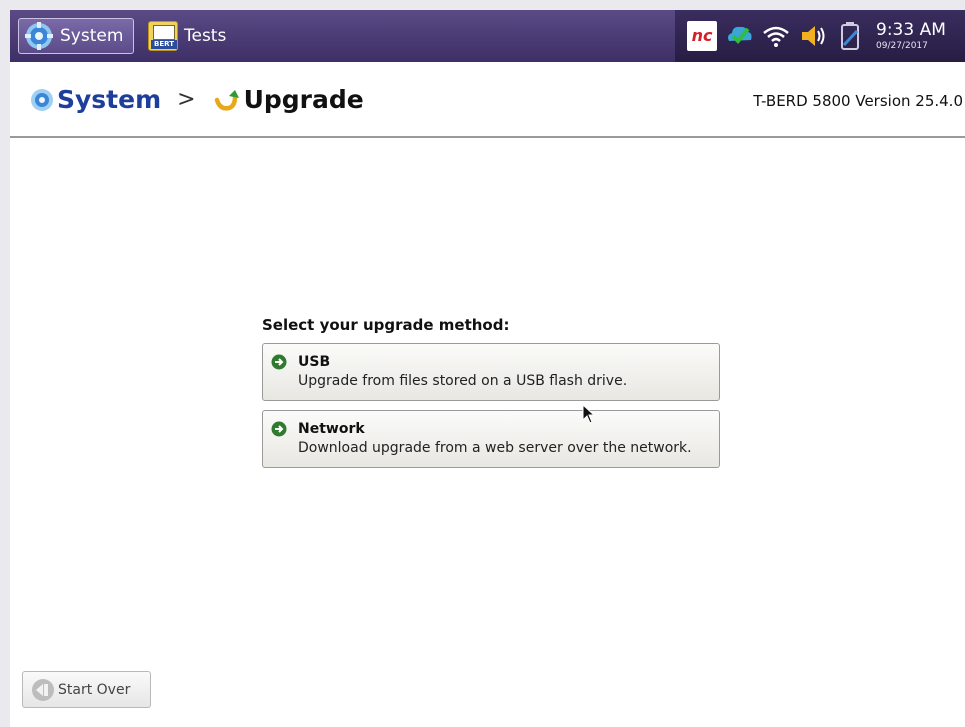  Describe the element at coordinates (589, 414) in the screenshot. I see `mouse-pointer-icon` at that location.